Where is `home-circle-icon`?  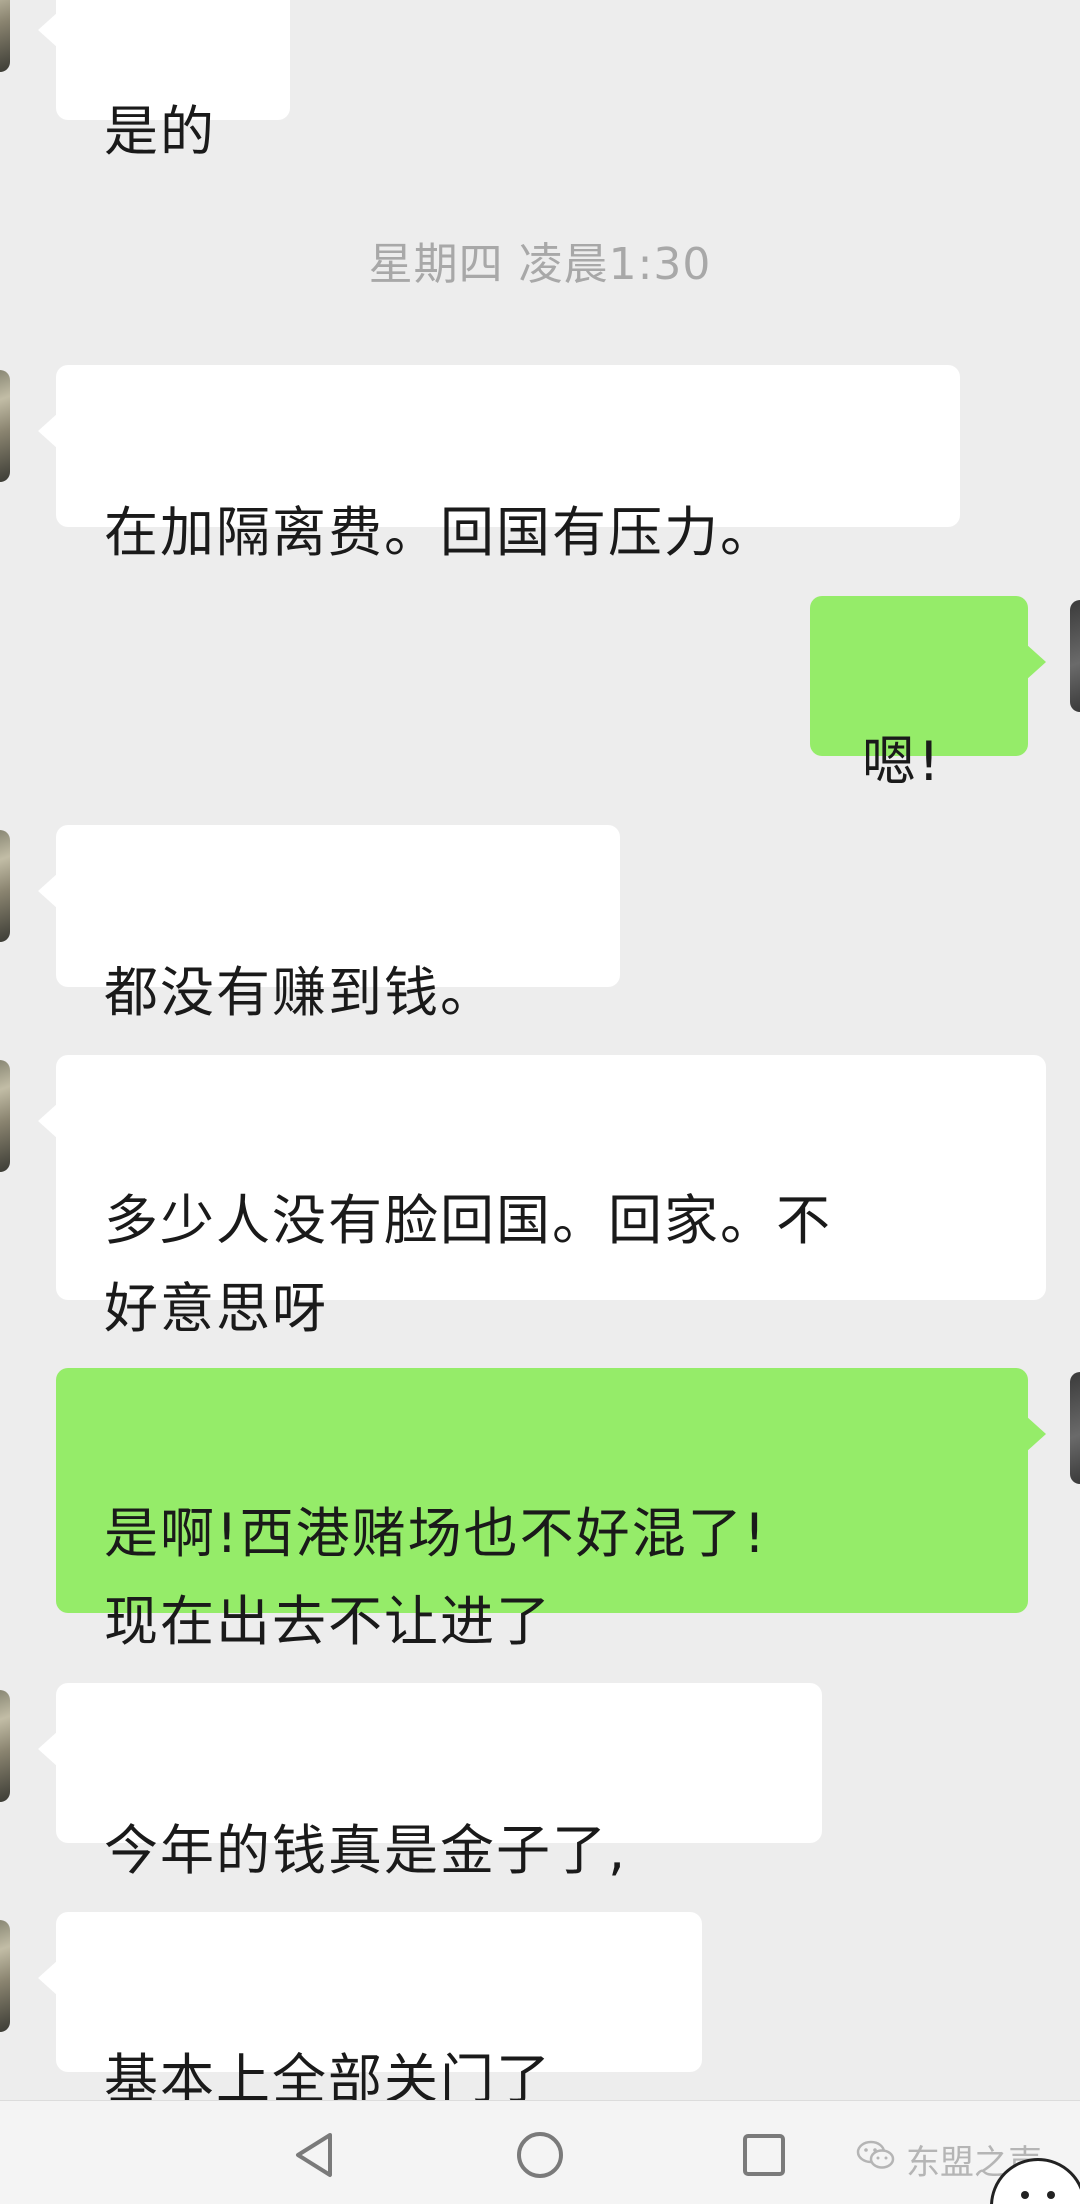
home-circle-icon is located at coordinates (540, 2155).